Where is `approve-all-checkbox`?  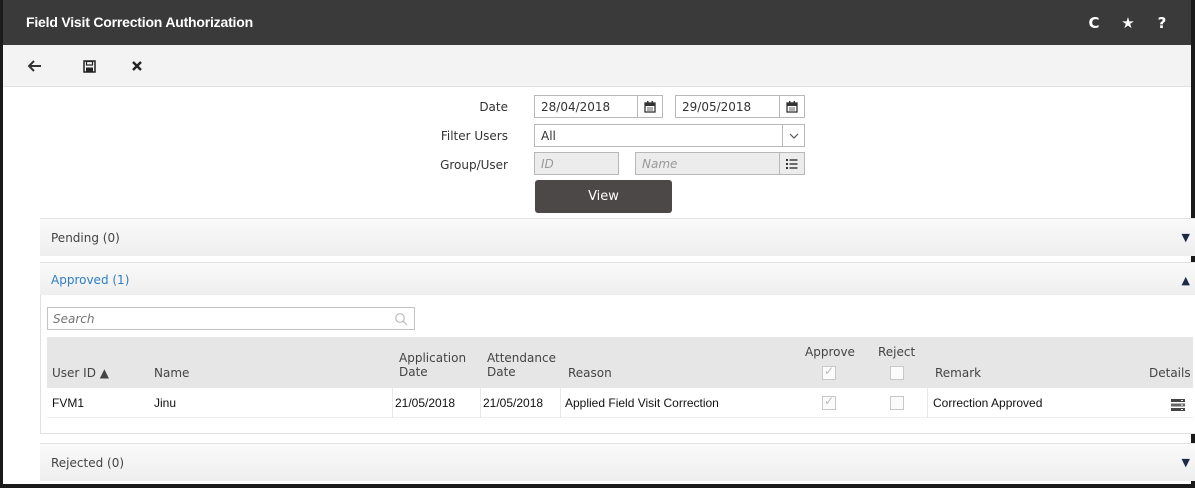
approve-all-checkbox is located at coordinates (829, 372).